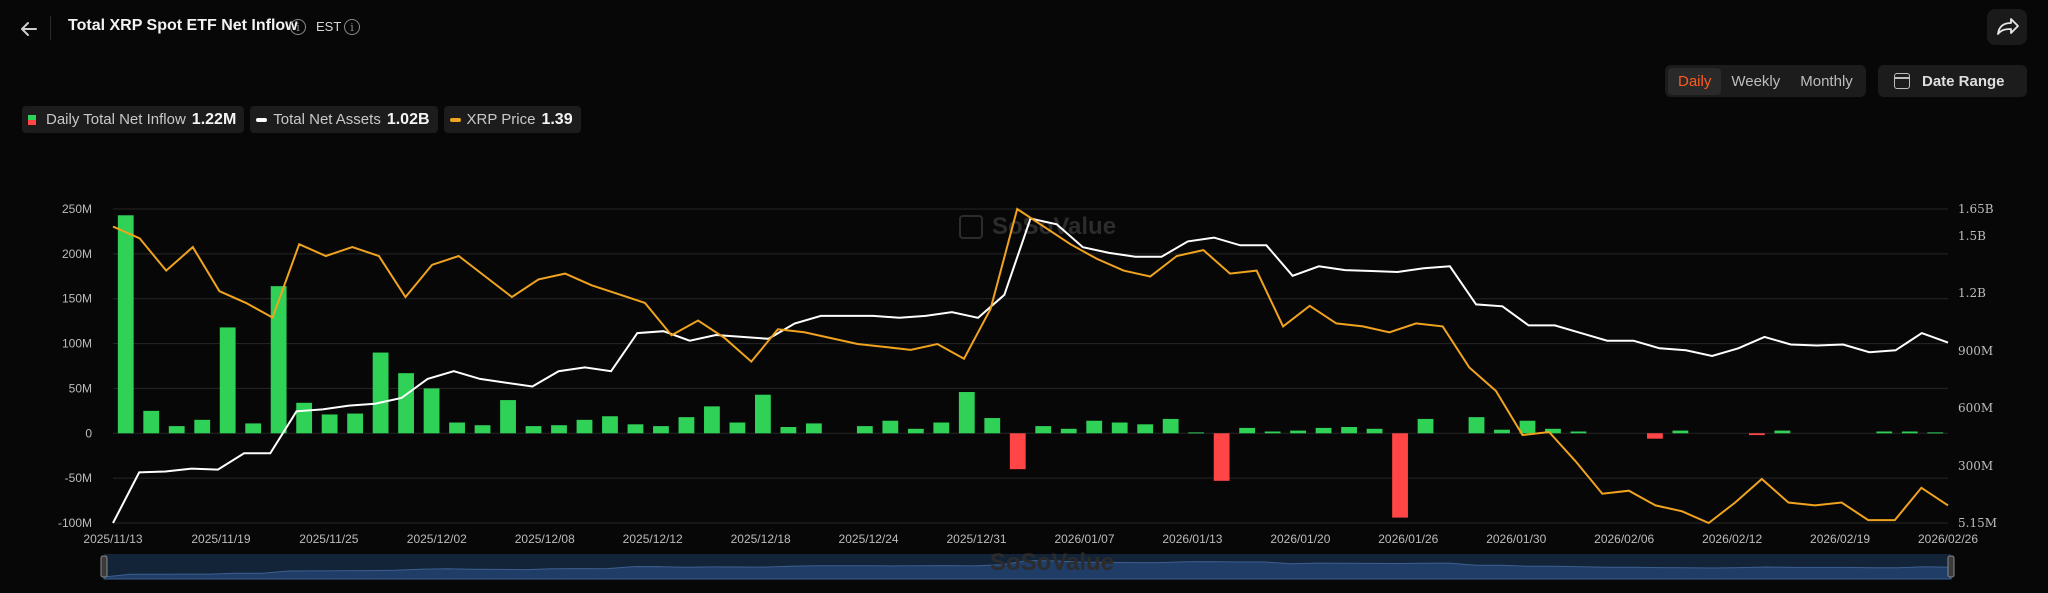 The image size is (2048, 593). Describe the element at coordinates (1977, 523) in the screenshot. I see `y-right-tick-label: 5.15M` at that location.